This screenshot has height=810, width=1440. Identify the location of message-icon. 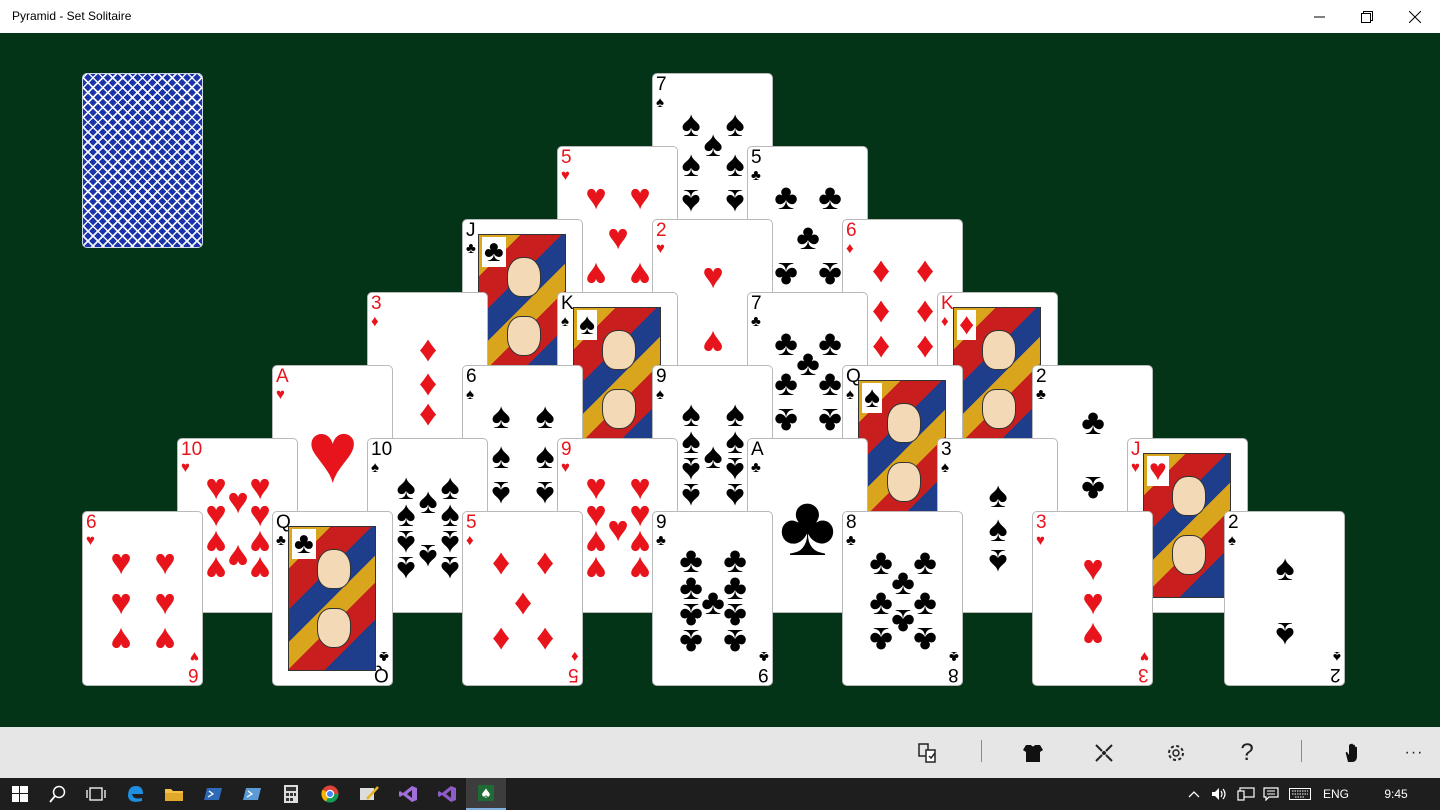
(1271, 794).